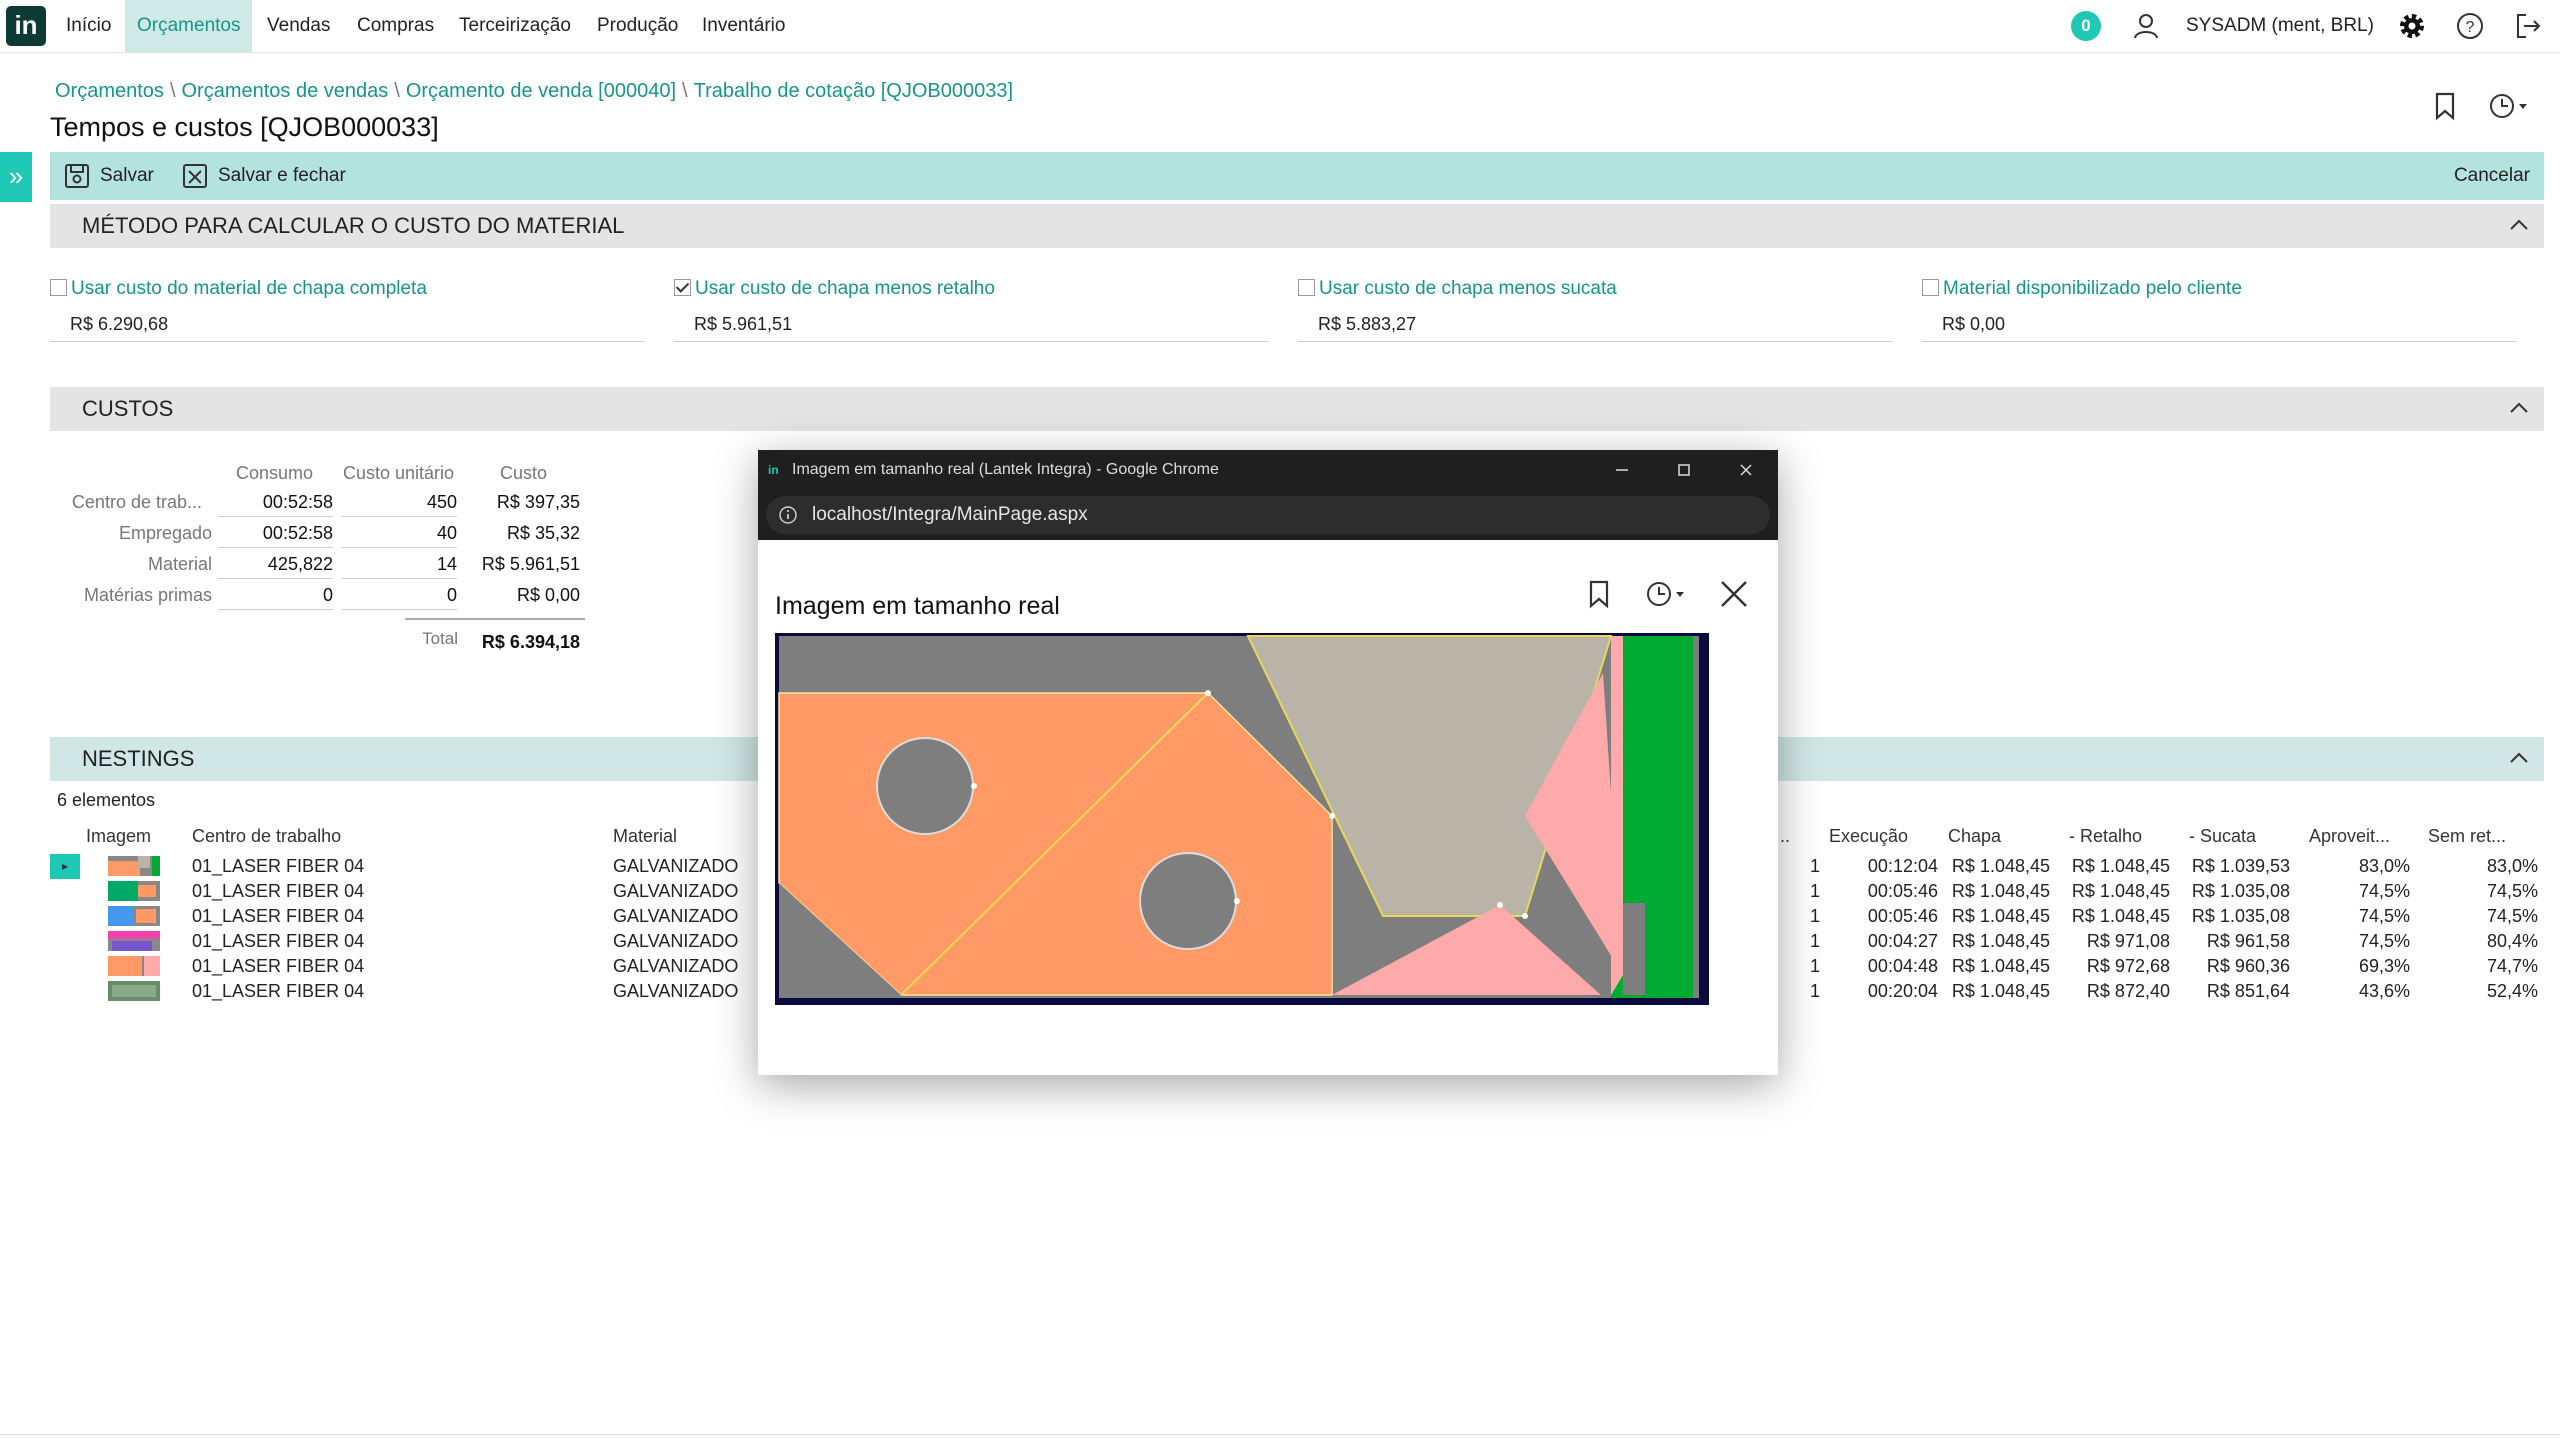  I want to click on material-method-section-header: MÉTODO PARA CALCULAR O CUSTO DO MATERIAL, so click(1297, 226).